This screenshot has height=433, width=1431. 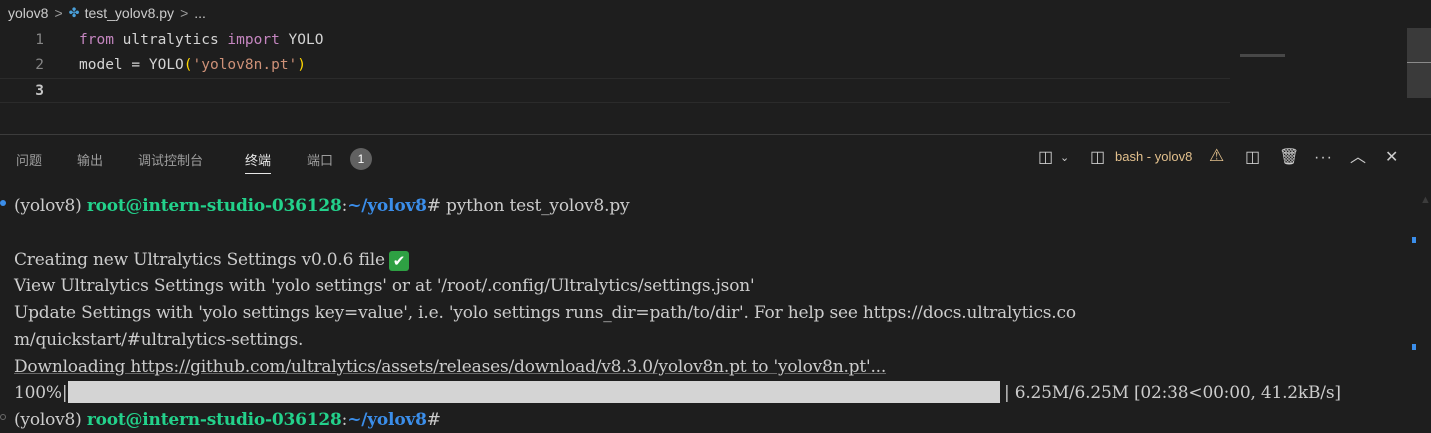 What do you see at coordinates (1391, 158) in the screenshot?
I see `close-panel-icon: ✕` at bounding box center [1391, 158].